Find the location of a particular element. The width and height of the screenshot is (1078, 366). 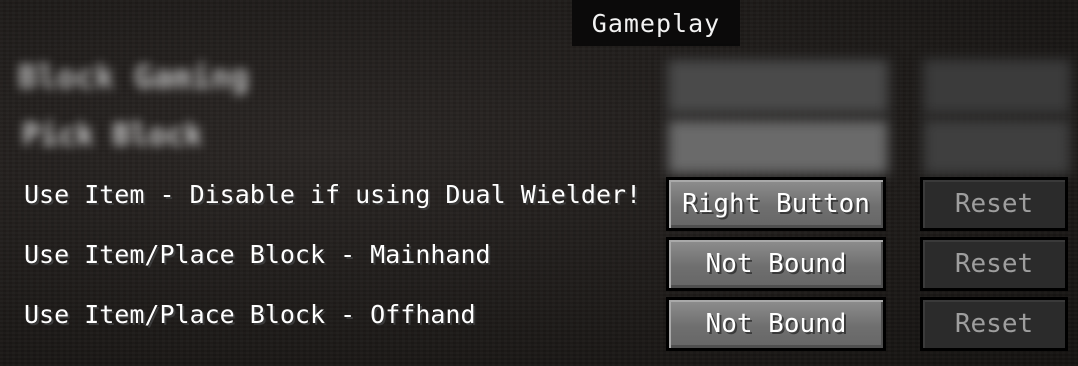

blurred-reset-button is located at coordinates (997, 147).